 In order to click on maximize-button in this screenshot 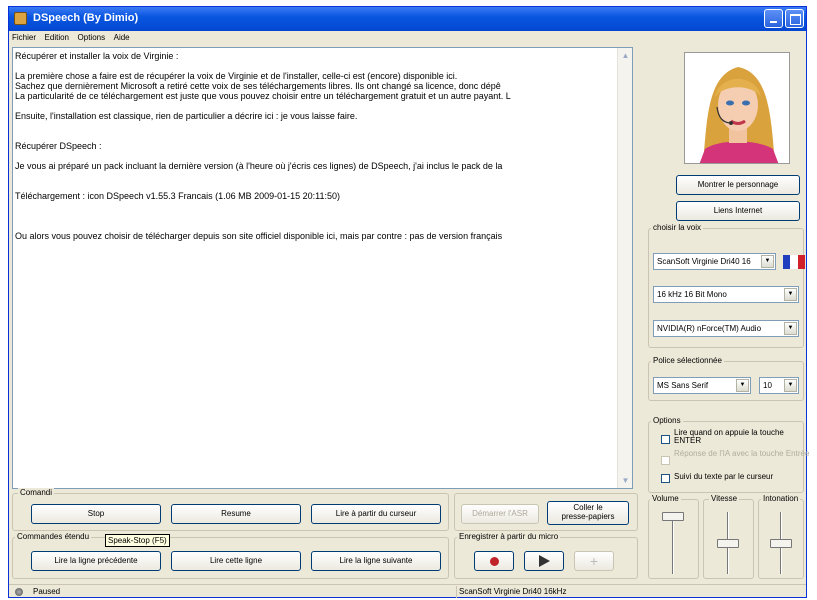, I will do `click(794, 18)`.